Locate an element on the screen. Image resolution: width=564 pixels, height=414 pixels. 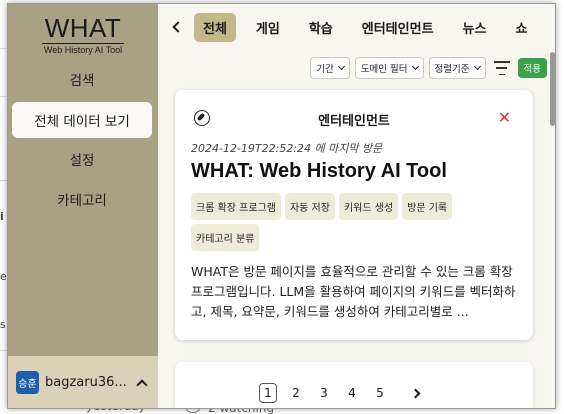
period-filter: 기간 is located at coordinates (330, 68).